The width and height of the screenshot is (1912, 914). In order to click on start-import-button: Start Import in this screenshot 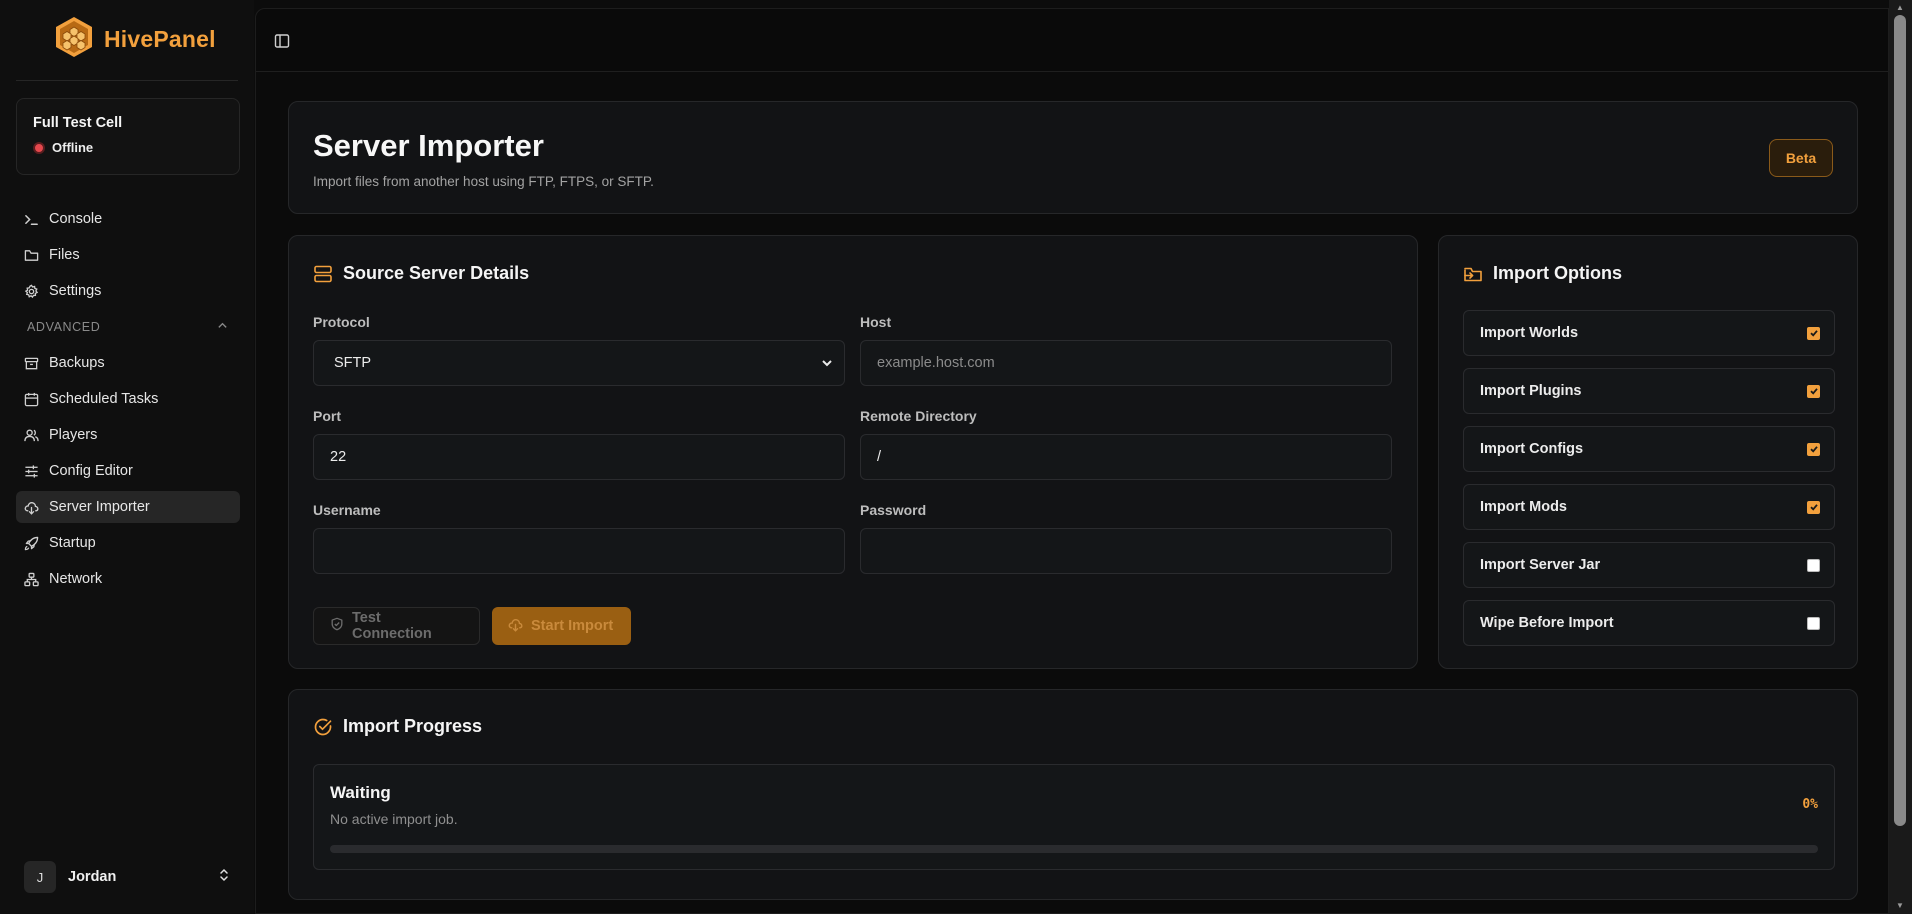, I will do `click(561, 626)`.